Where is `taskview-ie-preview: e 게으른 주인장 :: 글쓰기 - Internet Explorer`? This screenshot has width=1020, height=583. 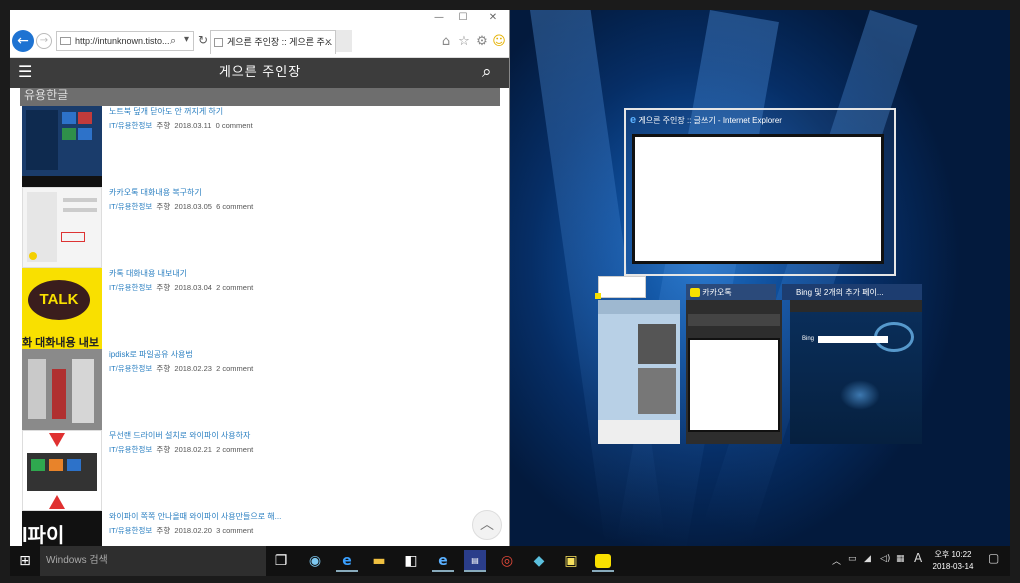 taskview-ie-preview: e 게으른 주인장 :: 글쓰기 - Internet Explorer is located at coordinates (760, 192).